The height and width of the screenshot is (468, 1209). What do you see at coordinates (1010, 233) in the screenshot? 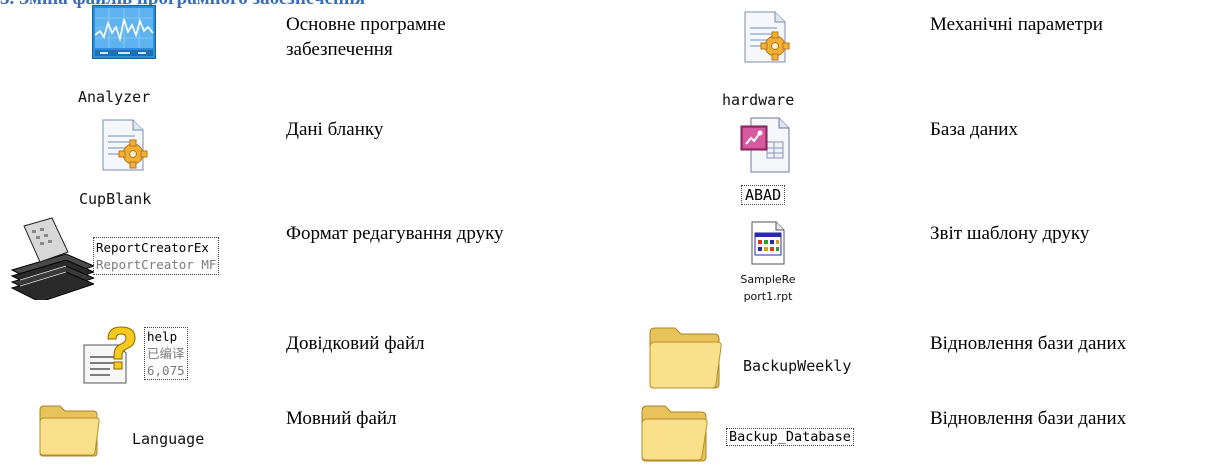
I see `file-description: Звіт шаблону друку` at bounding box center [1010, 233].